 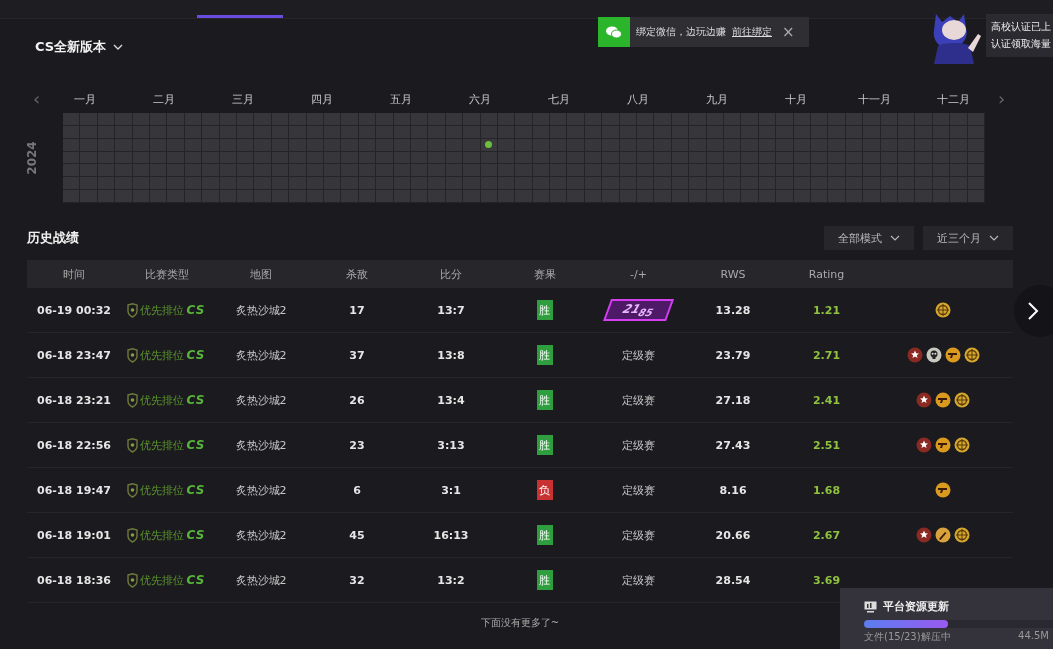 What do you see at coordinates (357, 580) in the screenshot?
I see `table-cell-text: 32` at bounding box center [357, 580].